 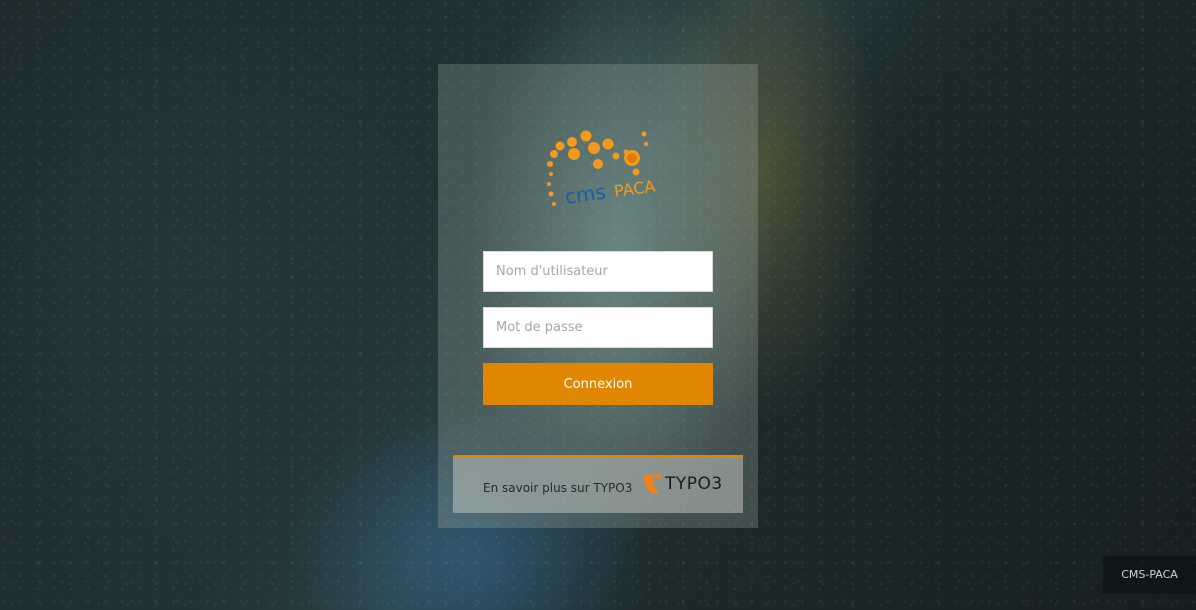 What do you see at coordinates (694, 484) in the screenshot?
I see `typo3-logo-text: TYPO3` at bounding box center [694, 484].